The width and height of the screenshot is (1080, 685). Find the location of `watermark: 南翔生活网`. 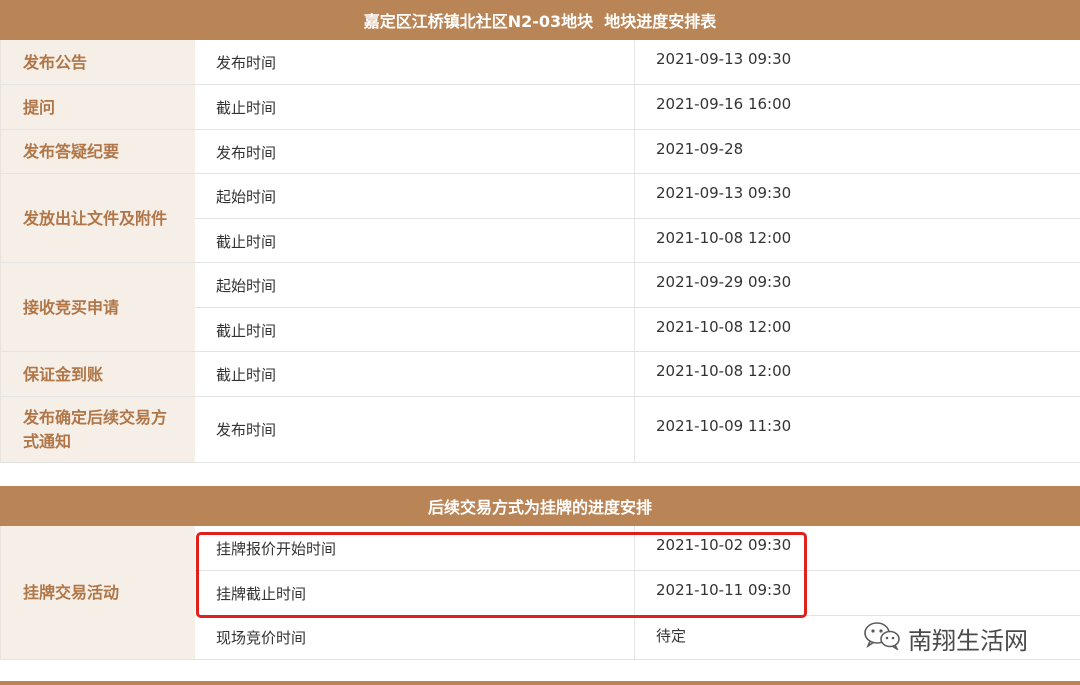

watermark: 南翔生活网 is located at coordinates (945, 638).